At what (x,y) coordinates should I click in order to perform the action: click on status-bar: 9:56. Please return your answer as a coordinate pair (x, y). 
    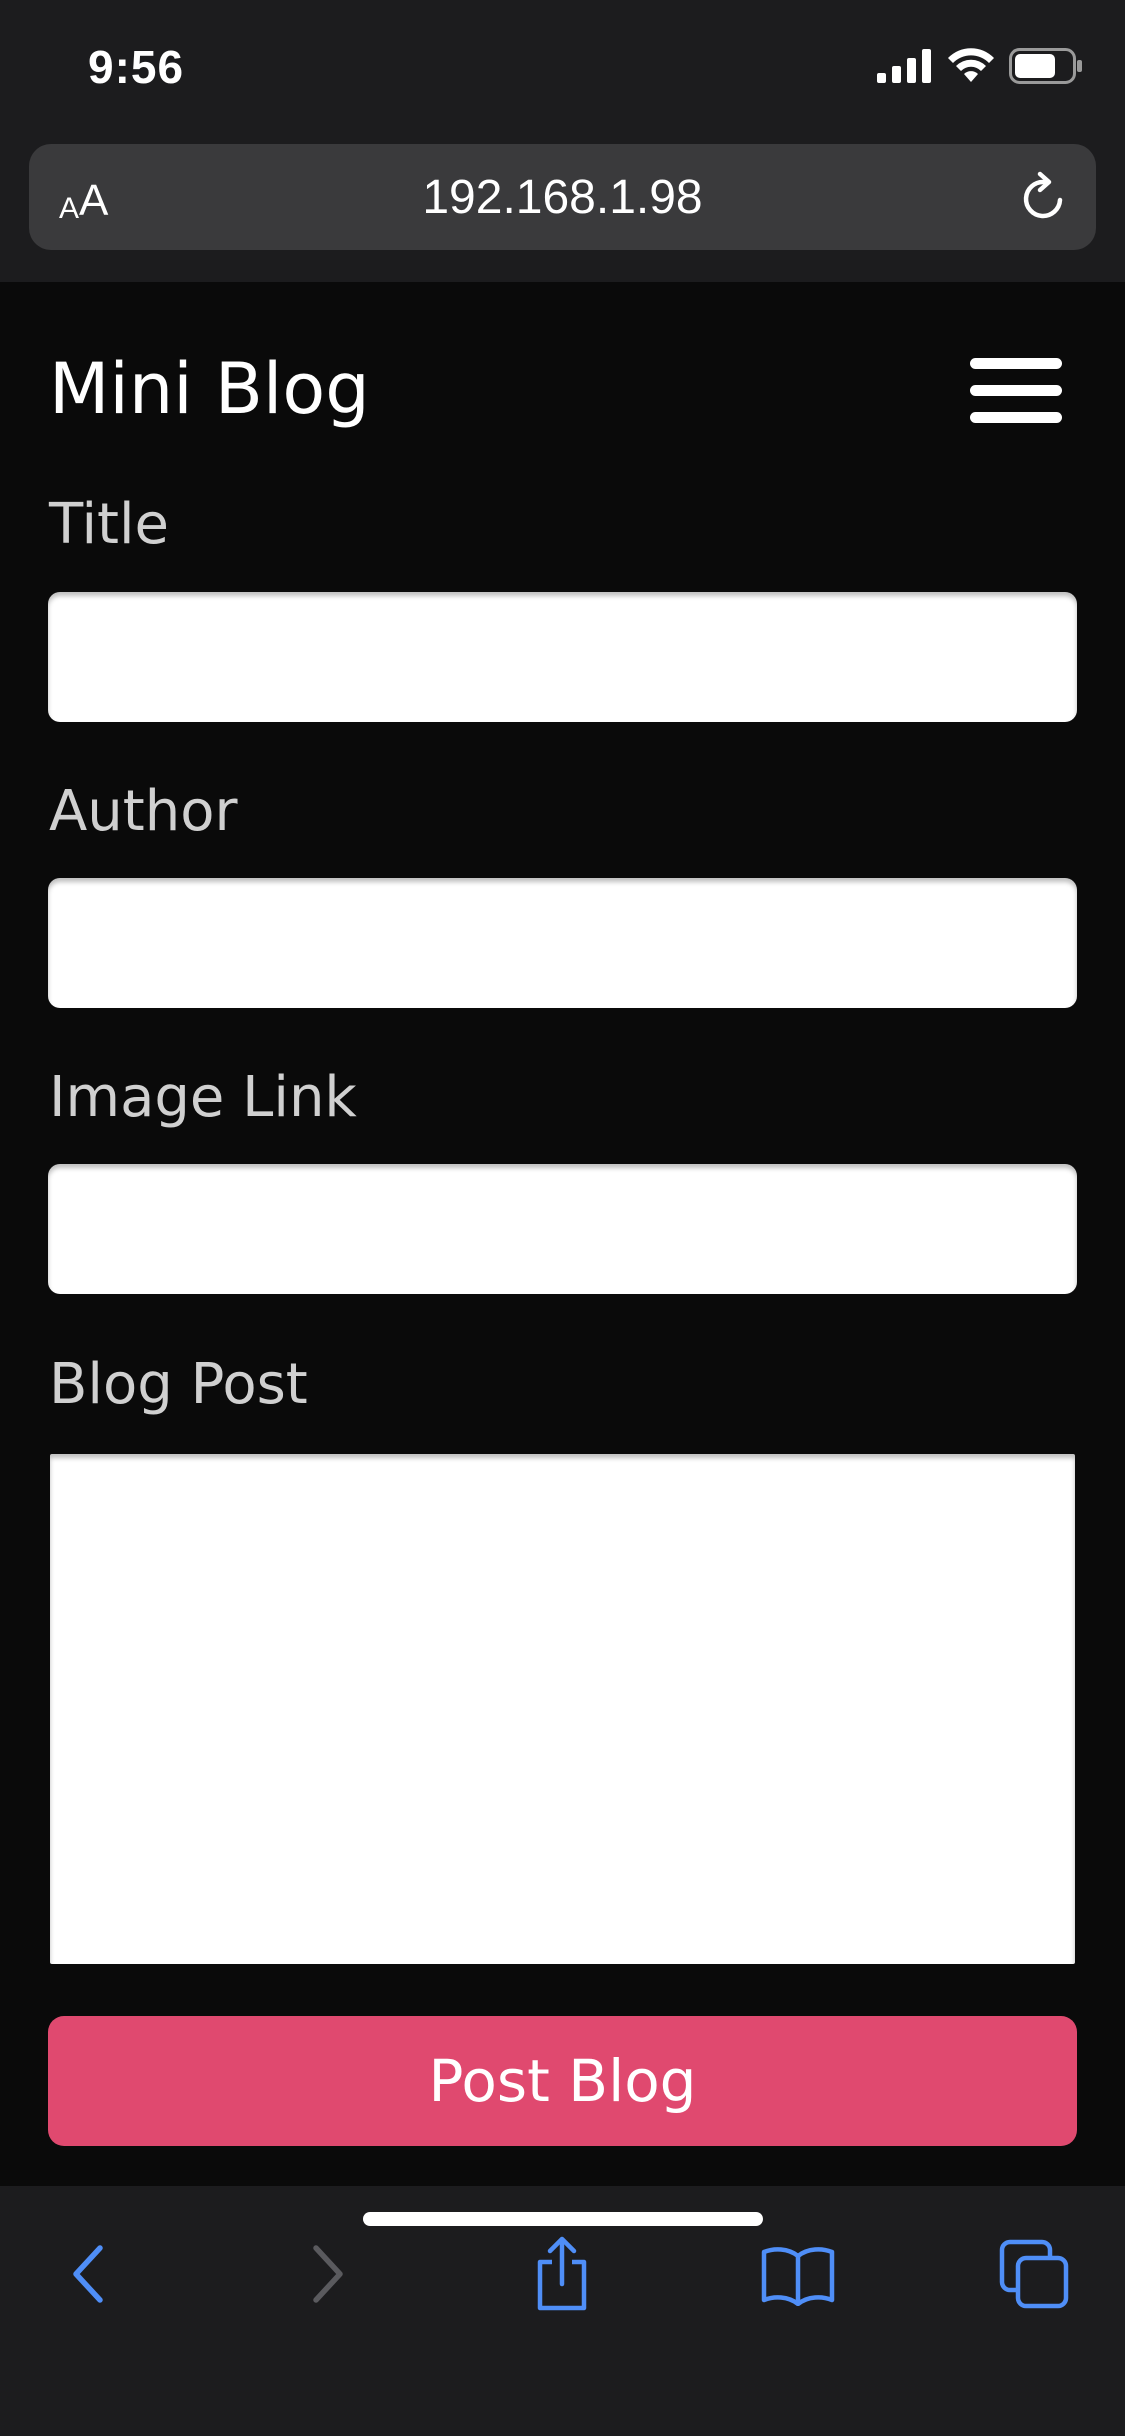
    Looking at the image, I should click on (562, 70).